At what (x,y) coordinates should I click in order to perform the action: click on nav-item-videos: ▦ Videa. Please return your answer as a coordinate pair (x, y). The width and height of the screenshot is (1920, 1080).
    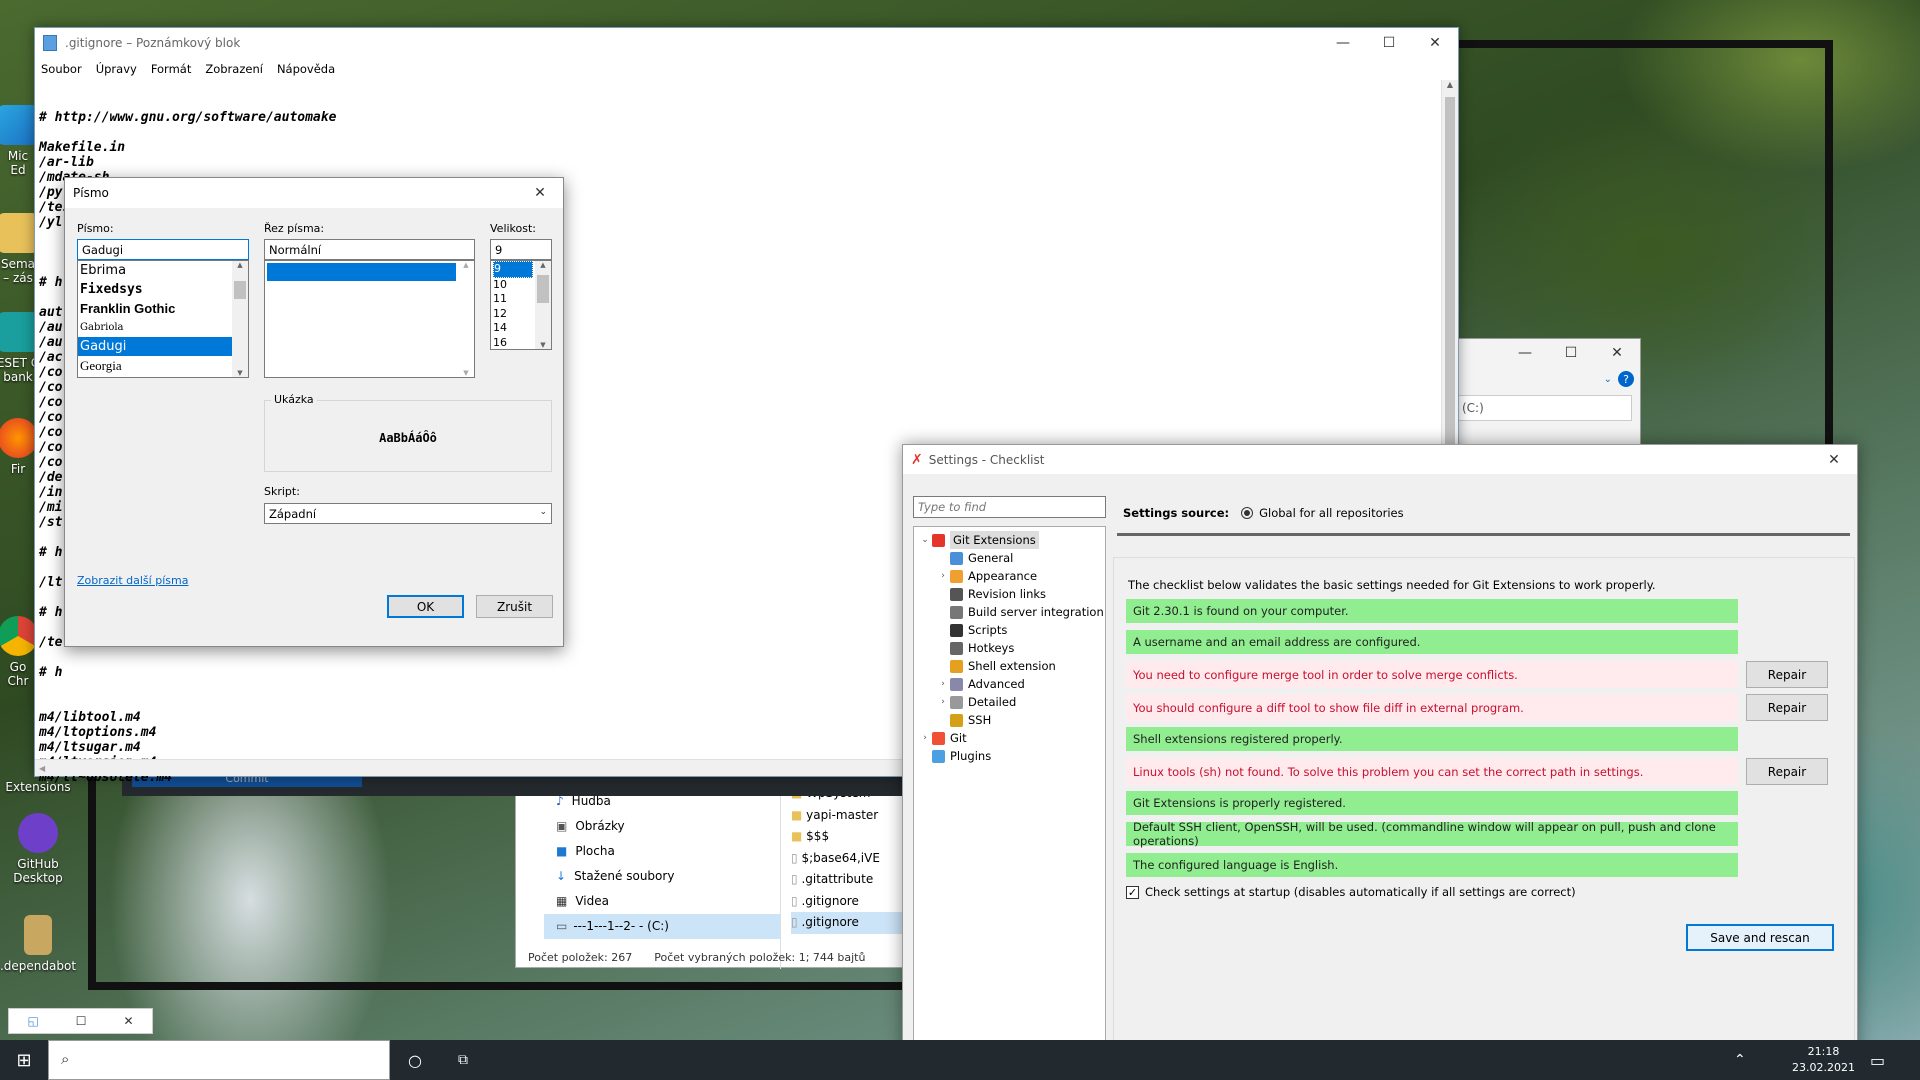
    Looking at the image, I should click on (668, 901).